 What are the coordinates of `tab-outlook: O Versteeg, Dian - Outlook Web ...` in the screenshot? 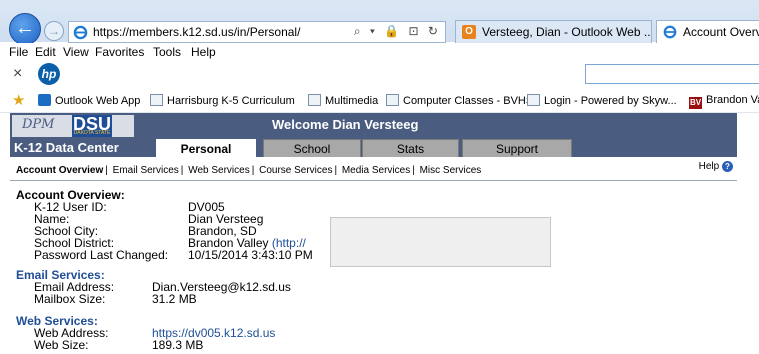 It's located at (553, 31).